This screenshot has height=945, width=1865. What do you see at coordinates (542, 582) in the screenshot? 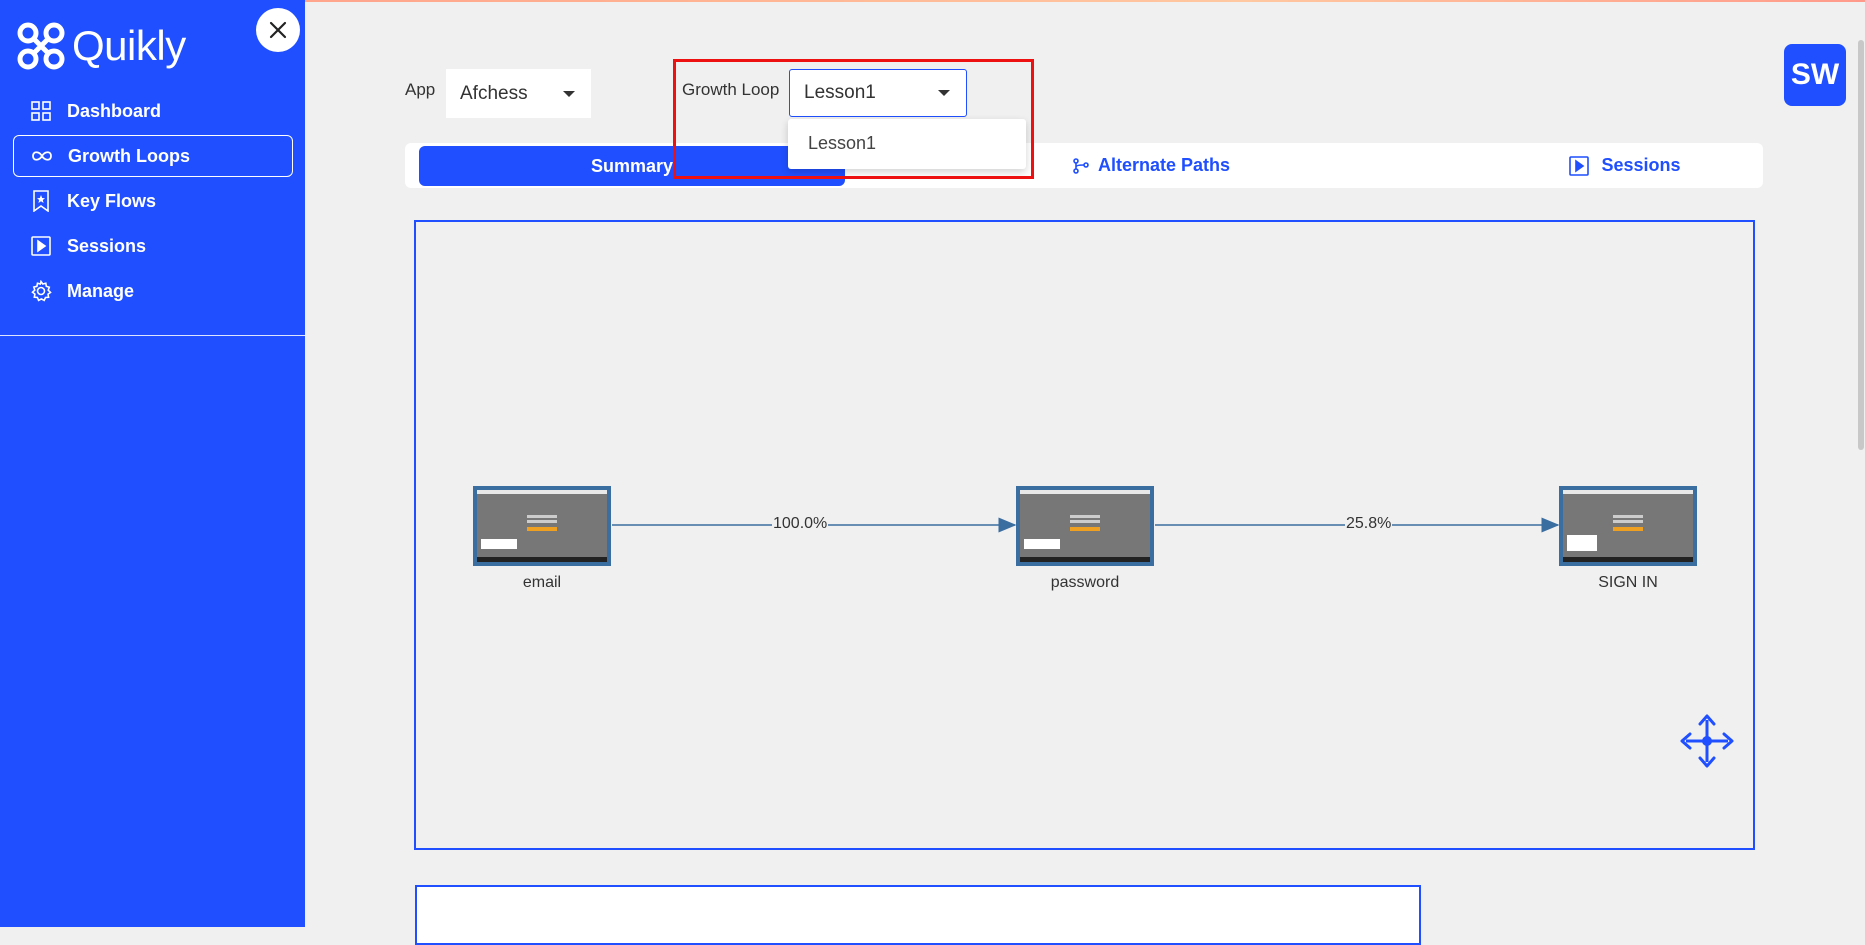
I see `node-label: email` at bounding box center [542, 582].